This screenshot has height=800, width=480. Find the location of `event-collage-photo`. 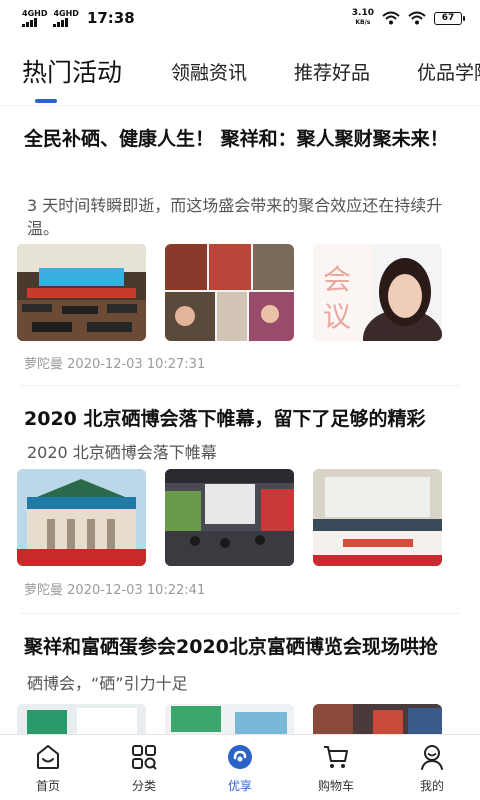

event-collage-photo is located at coordinates (229, 292).